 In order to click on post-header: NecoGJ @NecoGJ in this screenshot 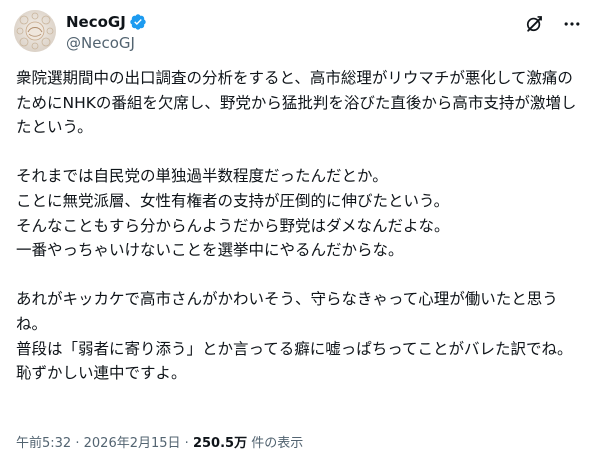, I will do `click(299, 33)`.